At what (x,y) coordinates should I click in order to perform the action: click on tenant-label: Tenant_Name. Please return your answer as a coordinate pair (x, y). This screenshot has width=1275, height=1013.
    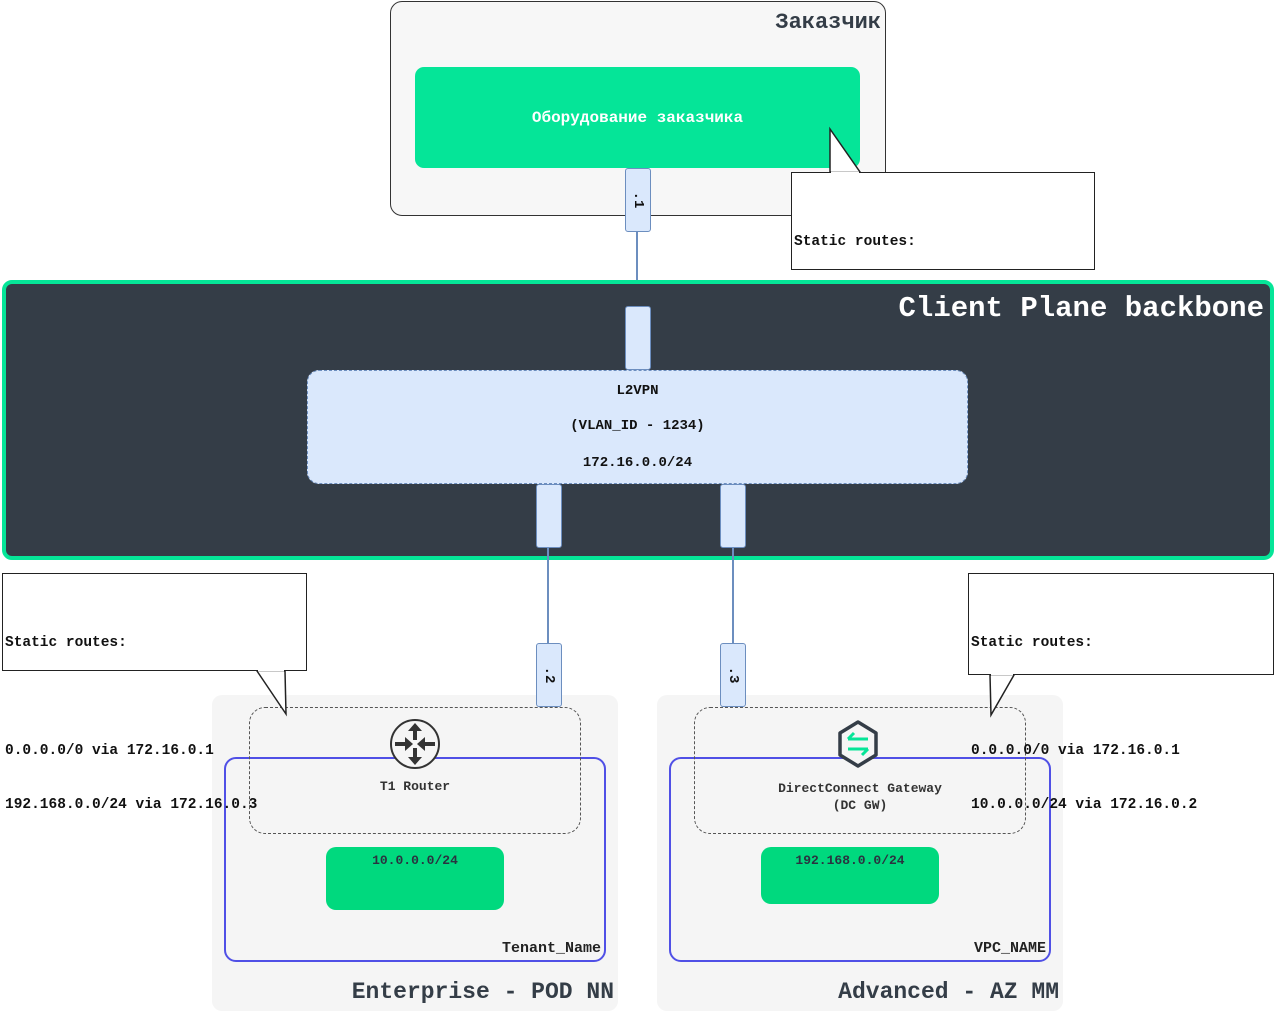
    Looking at the image, I should click on (551, 948).